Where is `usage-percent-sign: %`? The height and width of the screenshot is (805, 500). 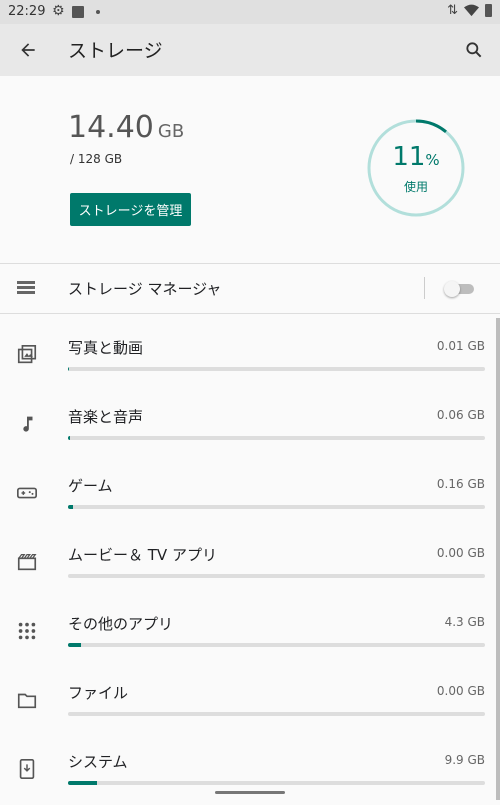 usage-percent-sign: % is located at coordinates (432, 160).